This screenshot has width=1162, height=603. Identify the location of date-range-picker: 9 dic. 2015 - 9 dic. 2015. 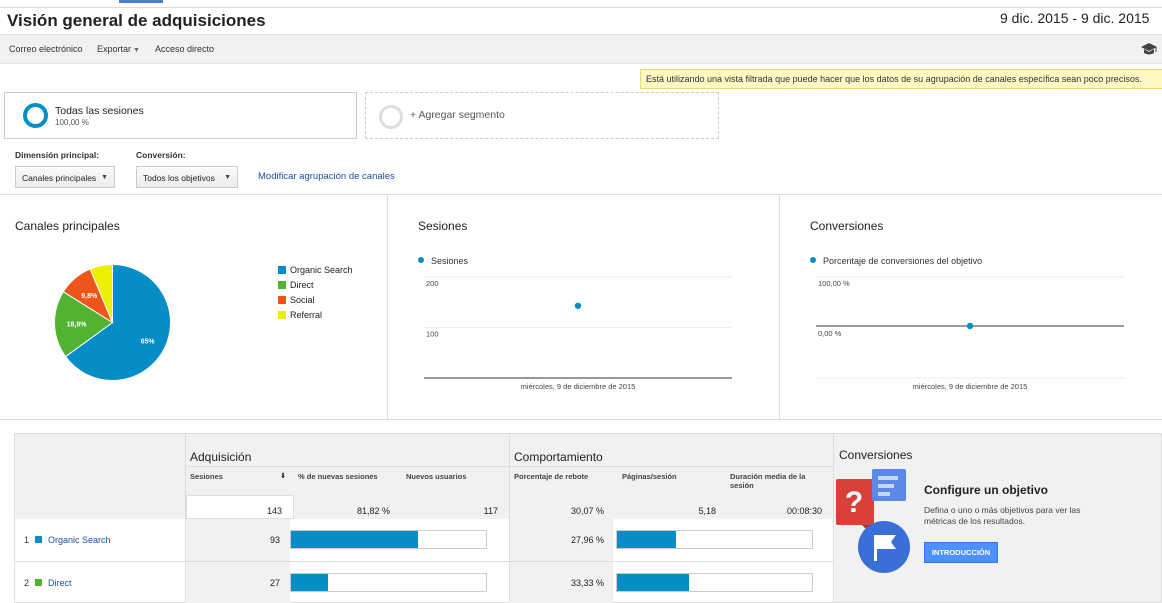
(1075, 18).